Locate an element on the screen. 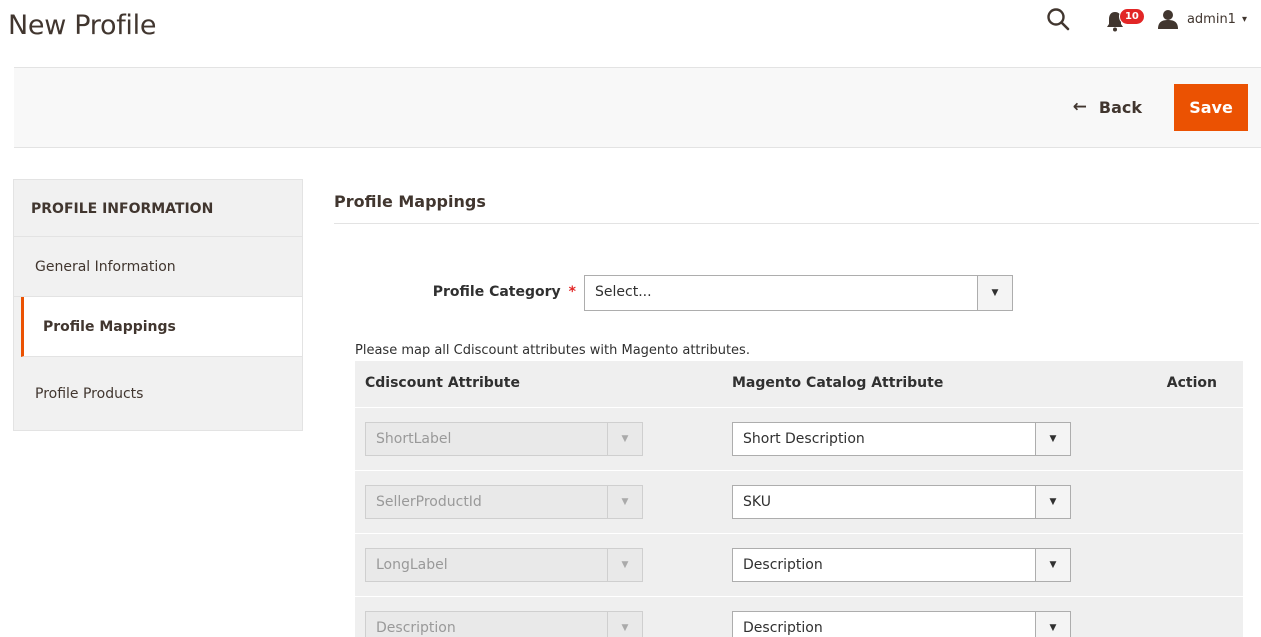 The width and height of the screenshot is (1261, 637). cdiscount-attribute-value: Description is located at coordinates (416, 628).